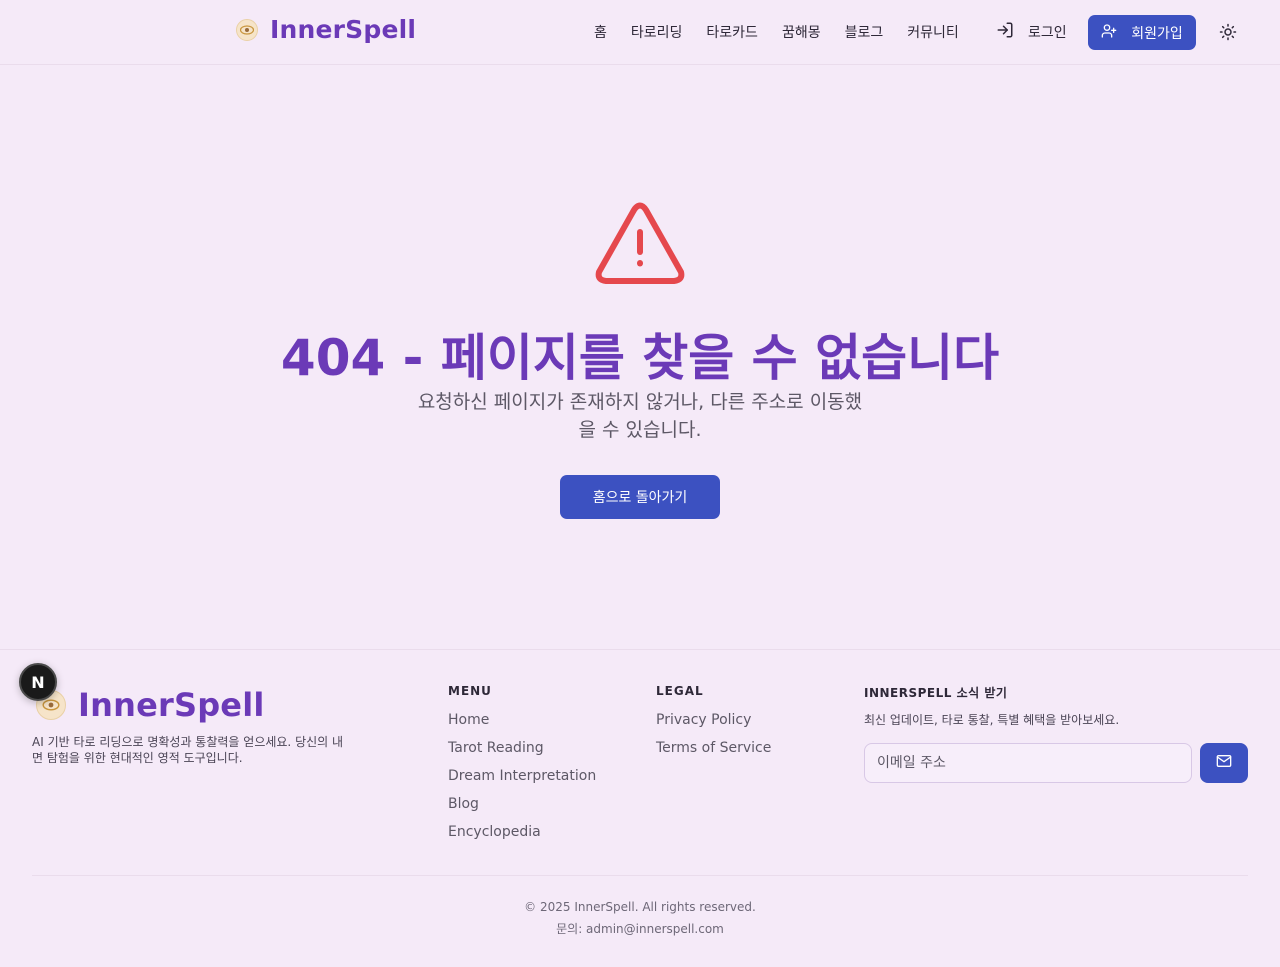 Image resolution: width=1280 pixels, height=967 pixels. What do you see at coordinates (1028, 763) in the screenshot?
I see `newsletter-email-input` at bounding box center [1028, 763].